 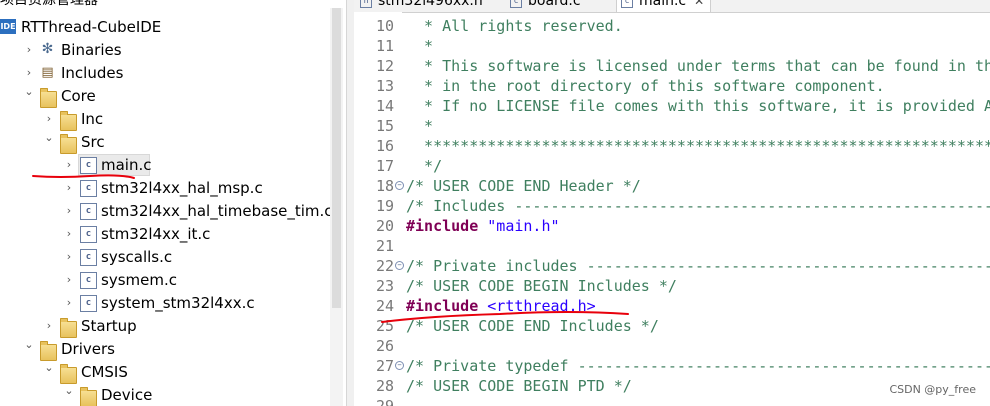 What do you see at coordinates (165, 119) in the screenshot?
I see `tree-item: › Inc` at bounding box center [165, 119].